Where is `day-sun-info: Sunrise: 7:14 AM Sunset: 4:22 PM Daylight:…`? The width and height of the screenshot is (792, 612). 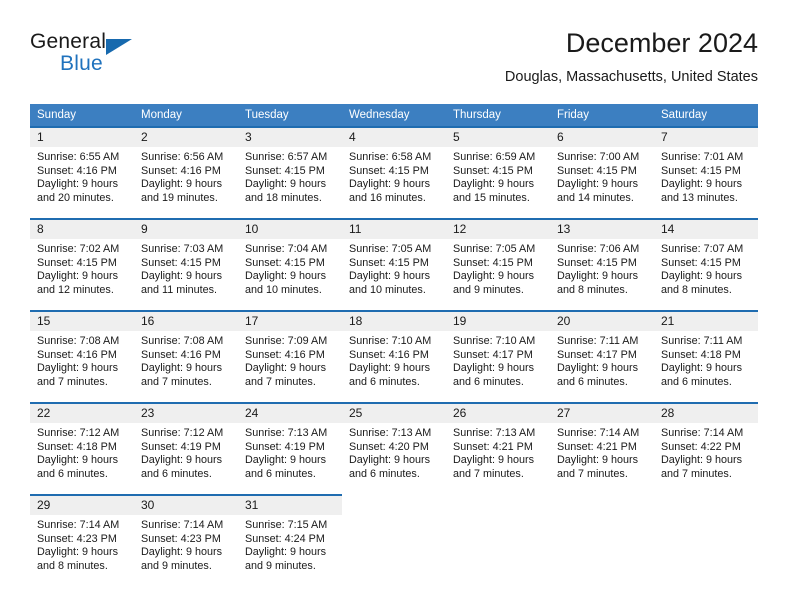 day-sun-info: Sunrise: 7:14 AM Sunset: 4:22 PM Daylight:… is located at coordinates (706, 452).